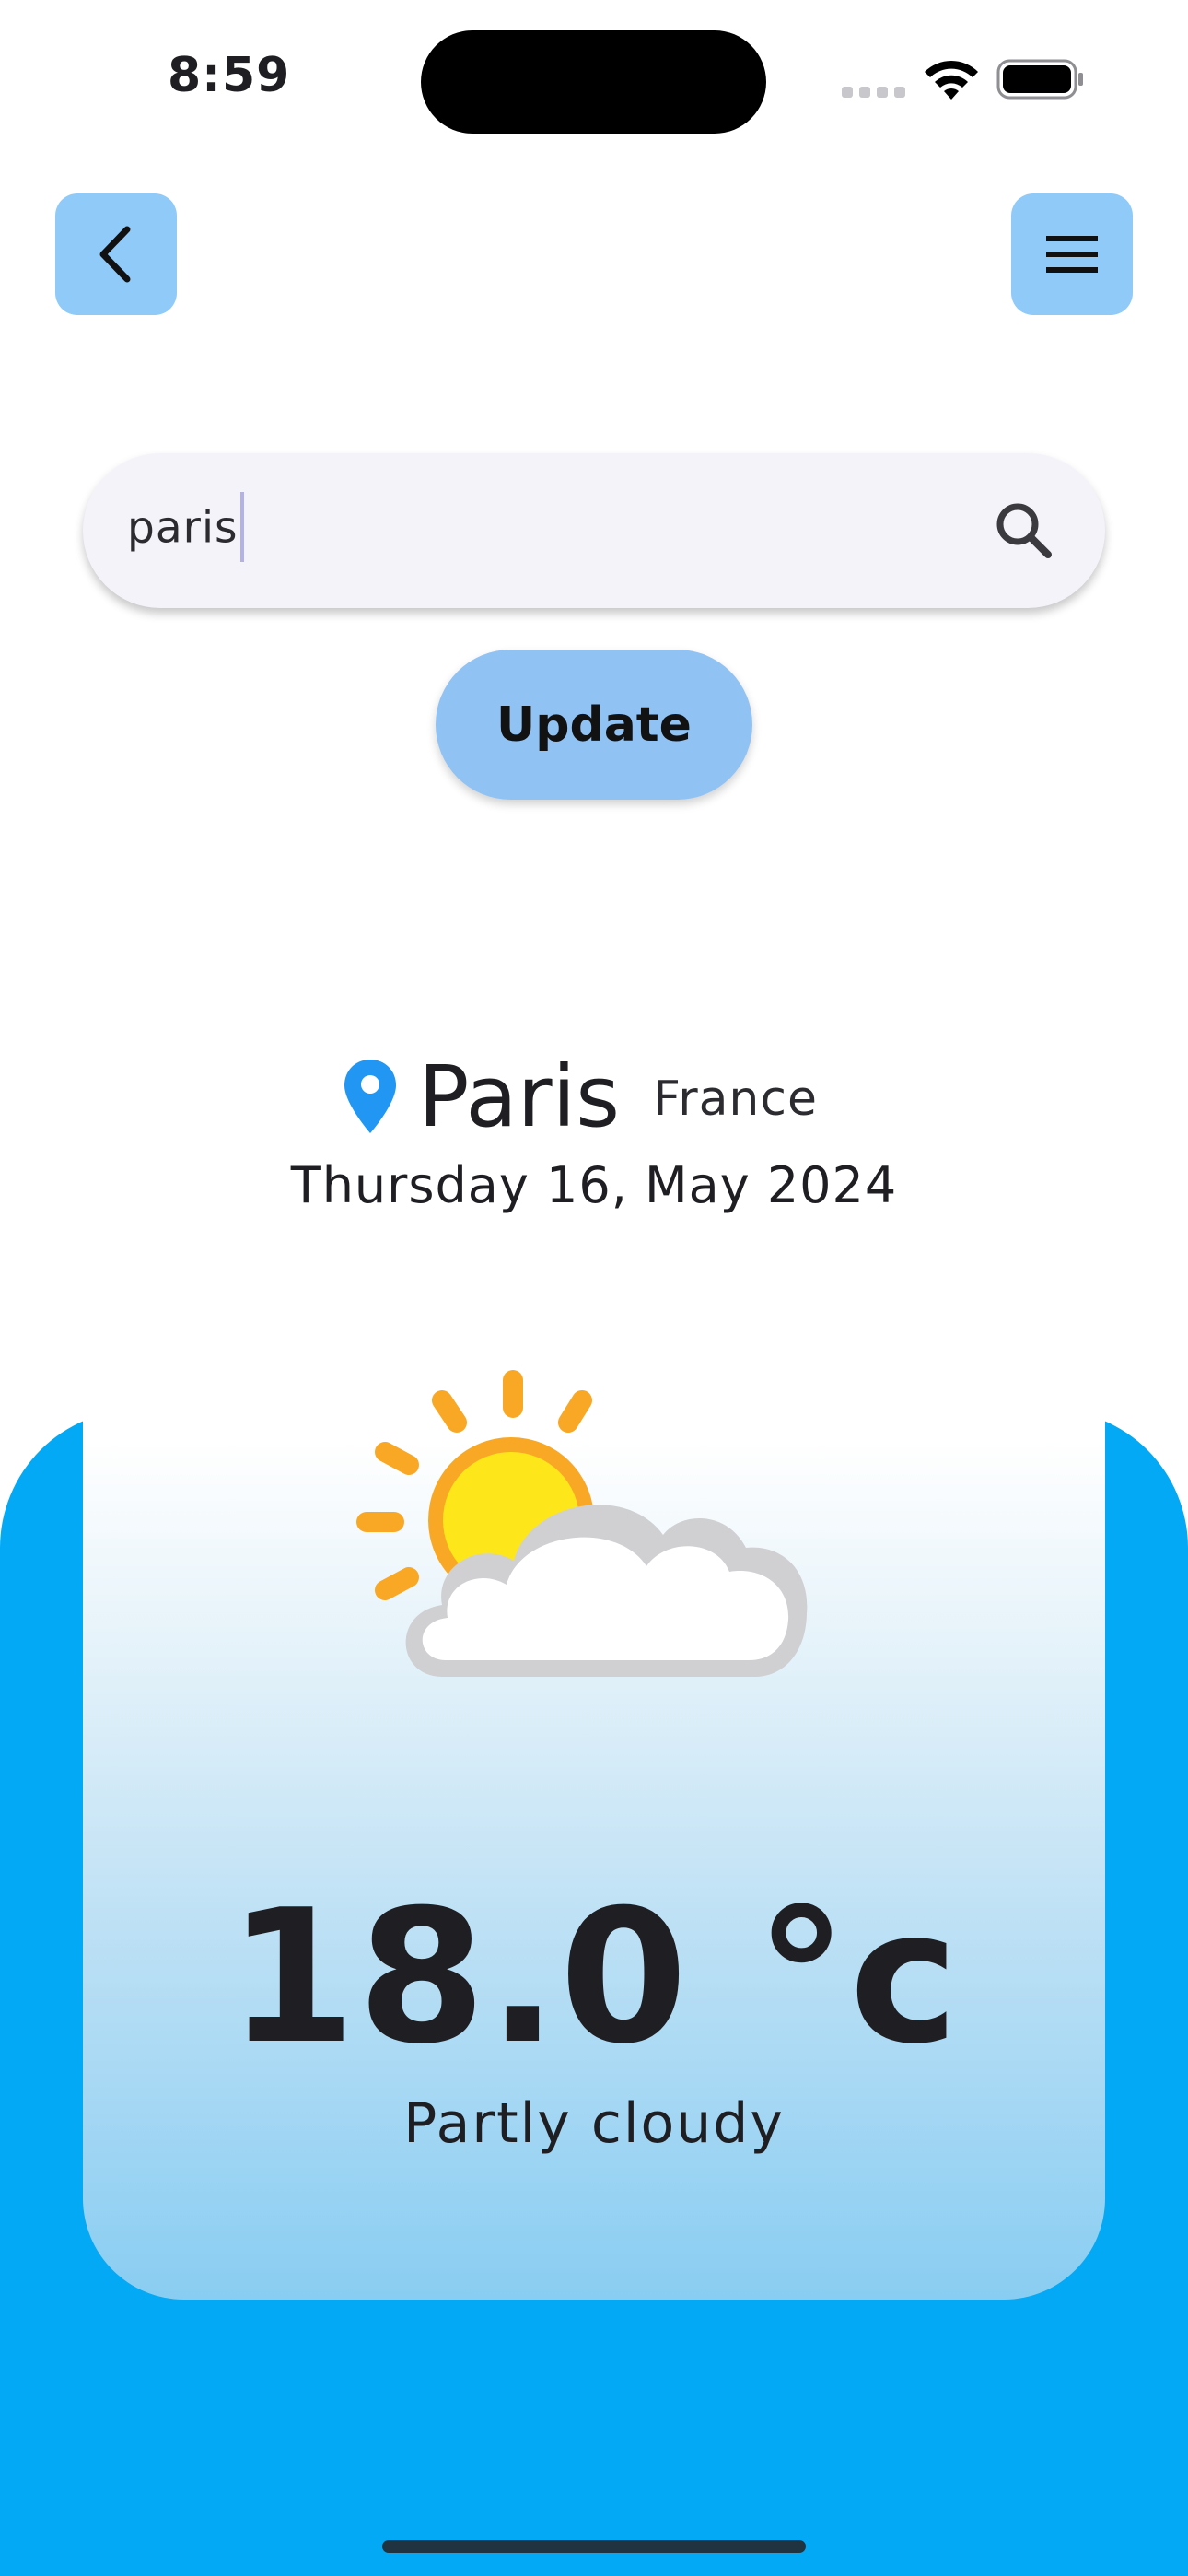 Image resolution: width=1188 pixels, height=2576 pixels. I want to click on update-button: Update, so click(594, 725).